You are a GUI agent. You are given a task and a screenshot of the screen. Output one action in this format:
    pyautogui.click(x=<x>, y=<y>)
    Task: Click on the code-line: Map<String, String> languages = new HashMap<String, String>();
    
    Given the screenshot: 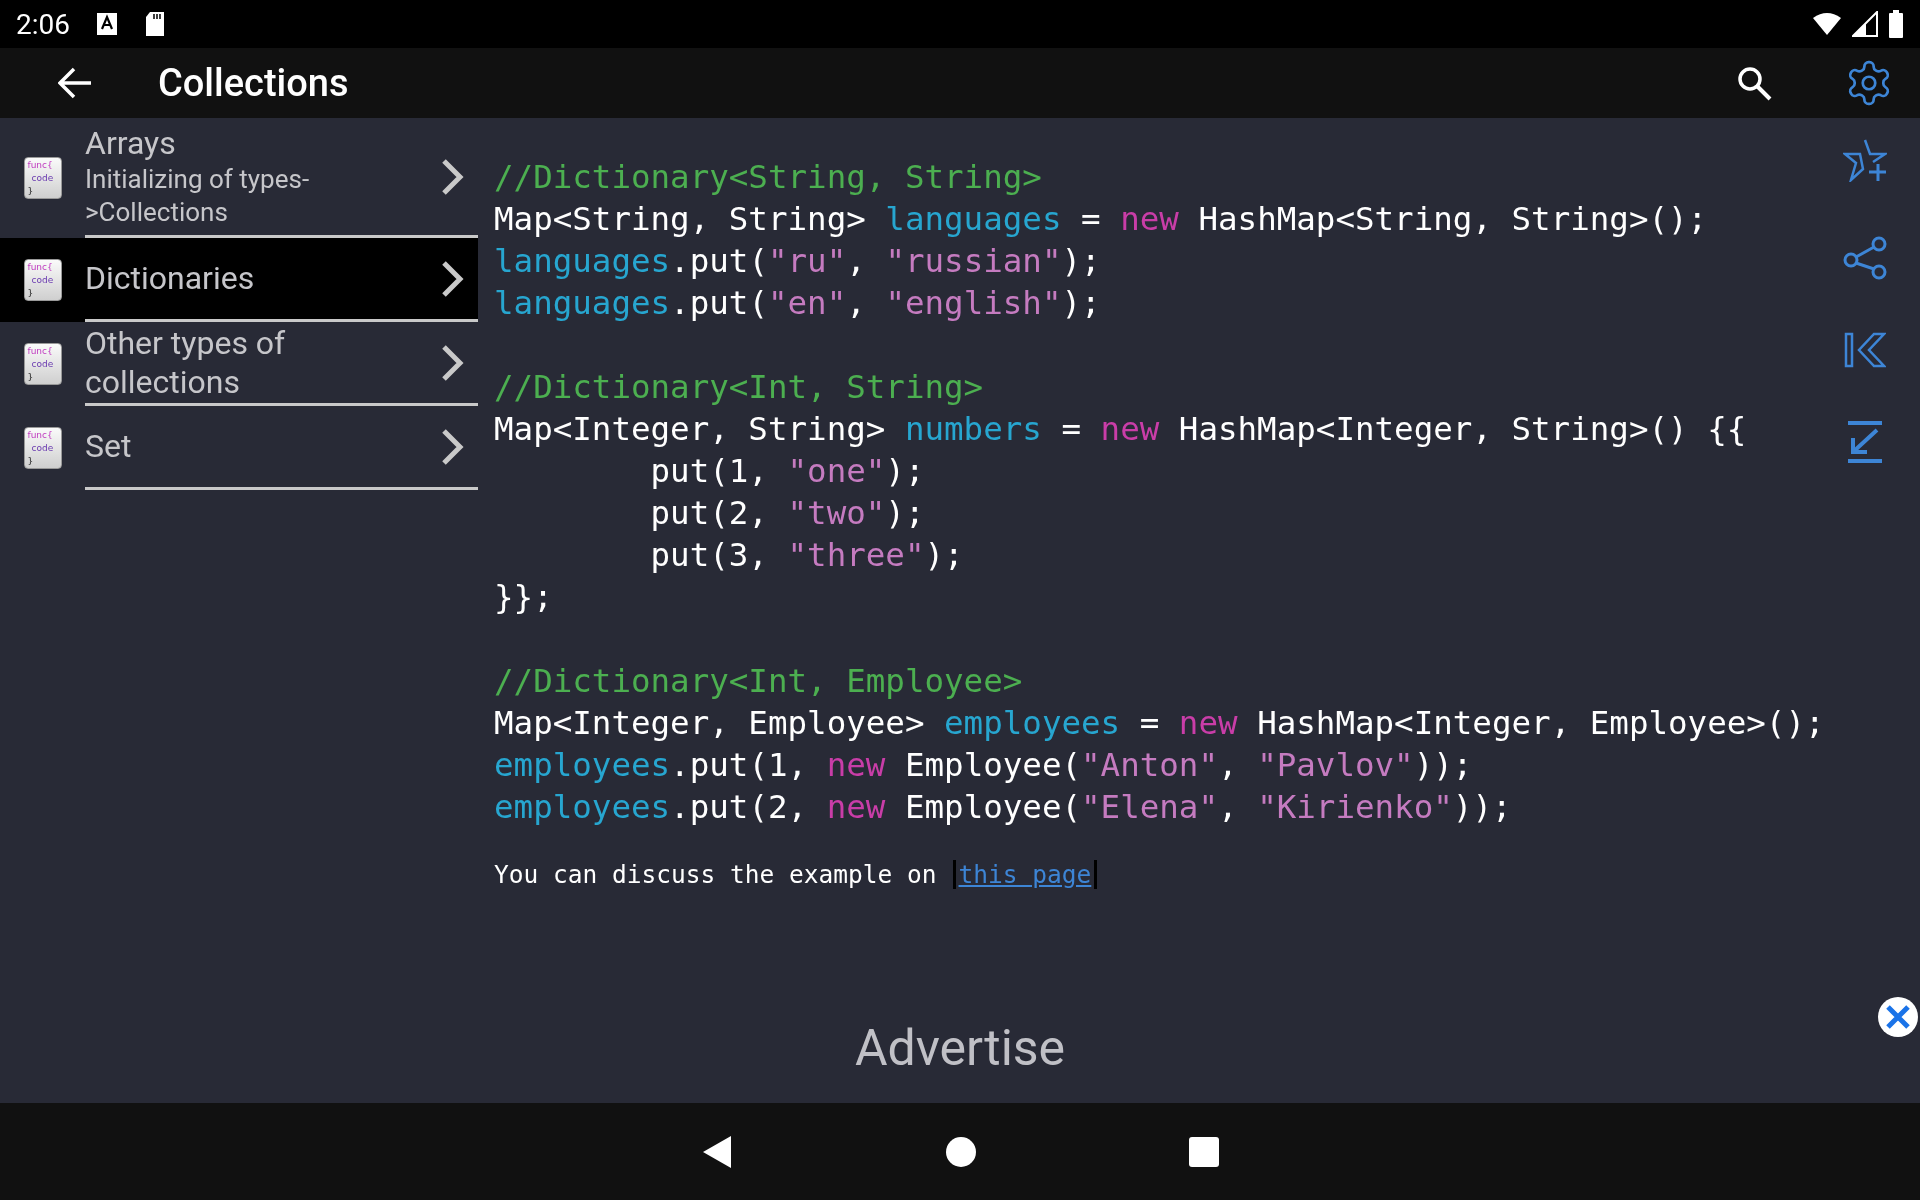 What is the action you would take?
    pyautogui.click(x=1101, y=219)
    